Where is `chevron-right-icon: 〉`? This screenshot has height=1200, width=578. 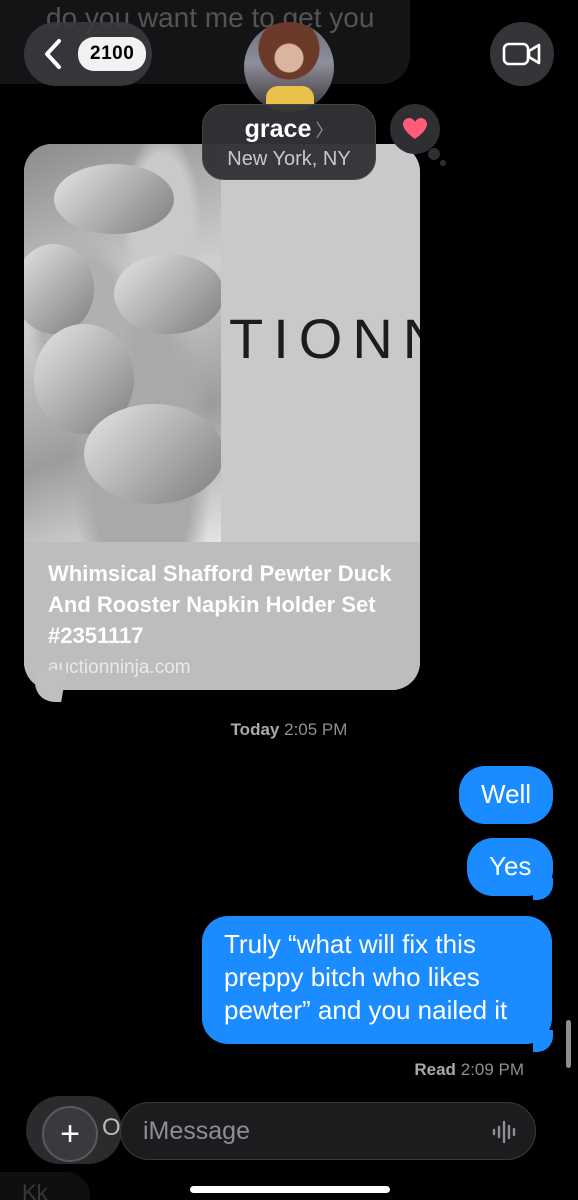 chevron-right-icon: 〉 is located at coordinates (324, 131).